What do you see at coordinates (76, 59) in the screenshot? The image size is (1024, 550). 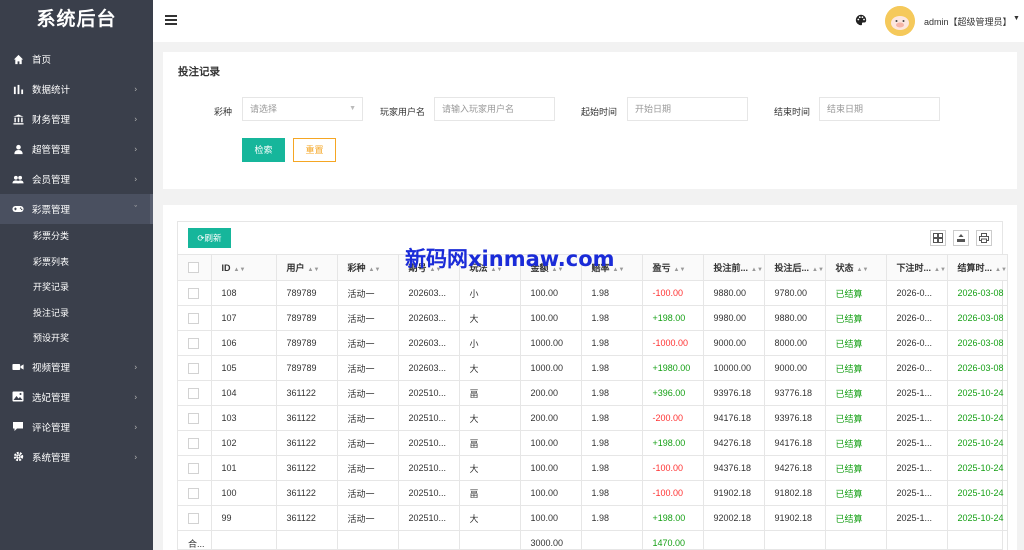 I see `sidebar-item-home: 首页` at bounding box center [76, 59].